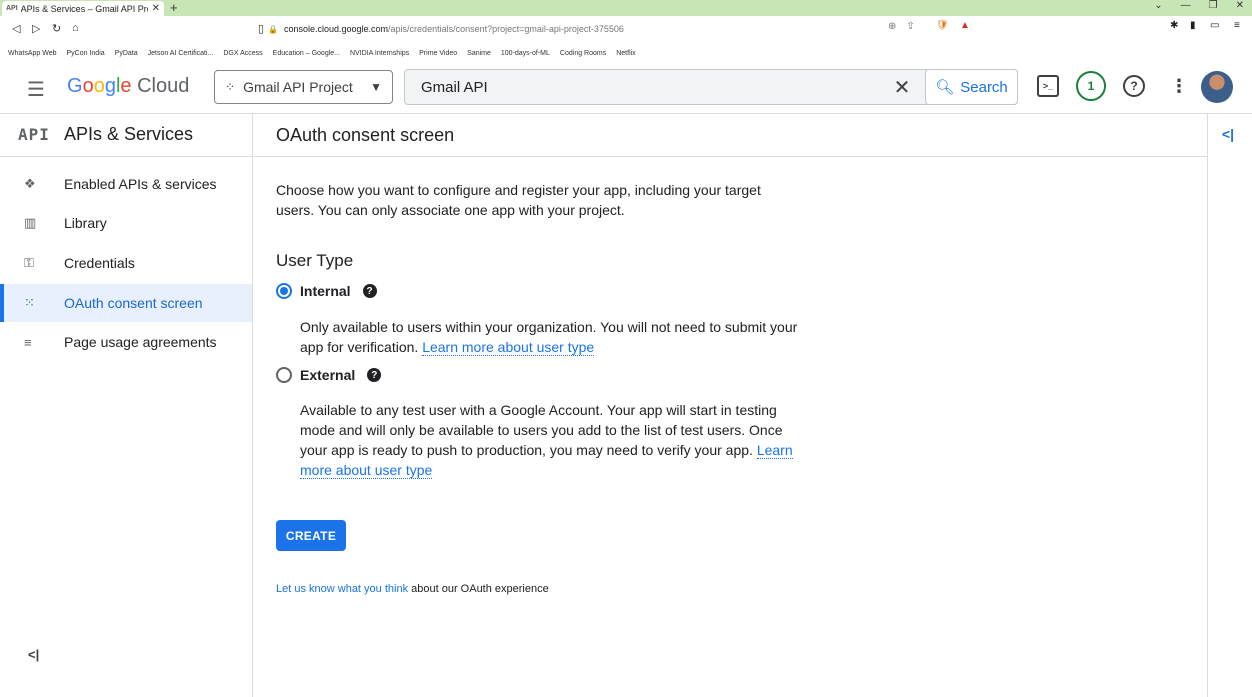  What do you see at coordinates (126, 53) in the screenshot?
I see `bookmark: PyData` at bounding box center [126, 53].